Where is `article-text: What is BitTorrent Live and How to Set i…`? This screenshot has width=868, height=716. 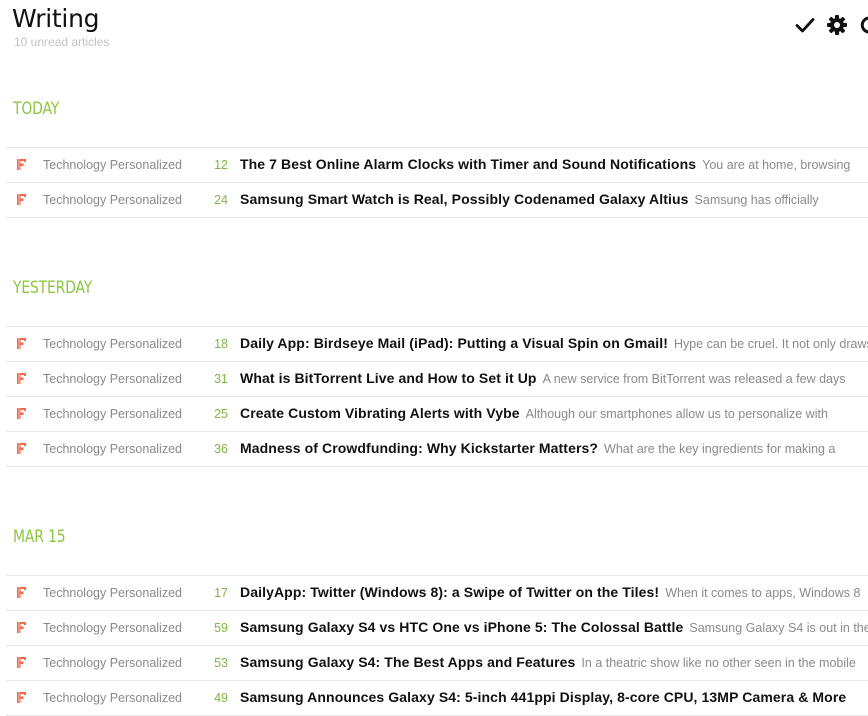
article-text: What is BitTorrent Live and How to Set i… is located at coordinates (554, 379).